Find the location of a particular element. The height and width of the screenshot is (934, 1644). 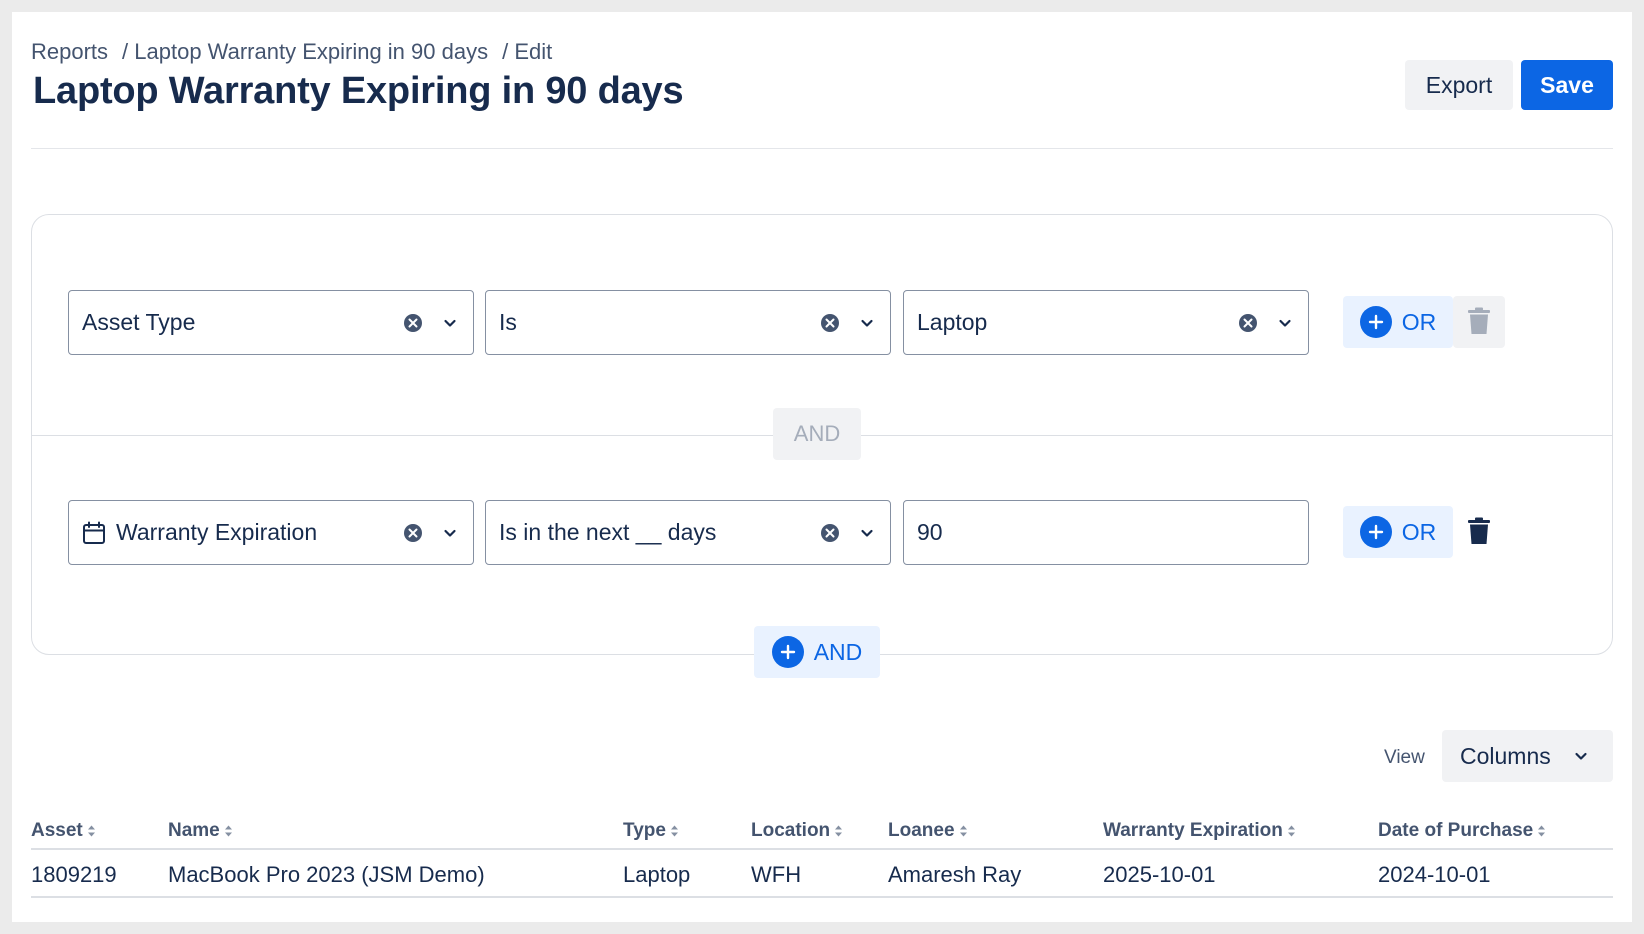

cell-location: WFH is located at coordinates (776, 874).